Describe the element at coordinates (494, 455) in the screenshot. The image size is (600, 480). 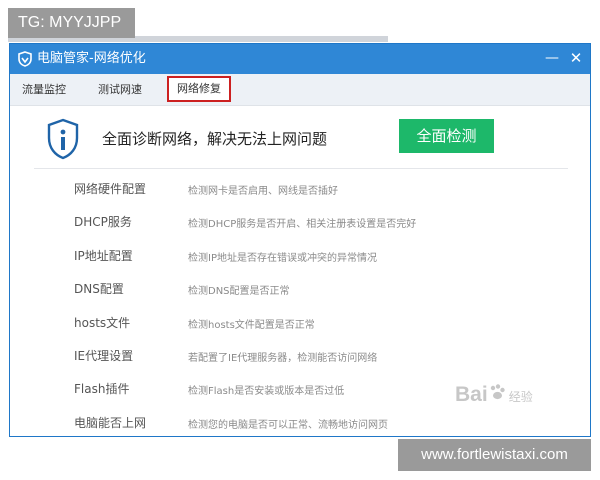
I see `site-url-badge: www.fortlewistaxi.com` at that location.